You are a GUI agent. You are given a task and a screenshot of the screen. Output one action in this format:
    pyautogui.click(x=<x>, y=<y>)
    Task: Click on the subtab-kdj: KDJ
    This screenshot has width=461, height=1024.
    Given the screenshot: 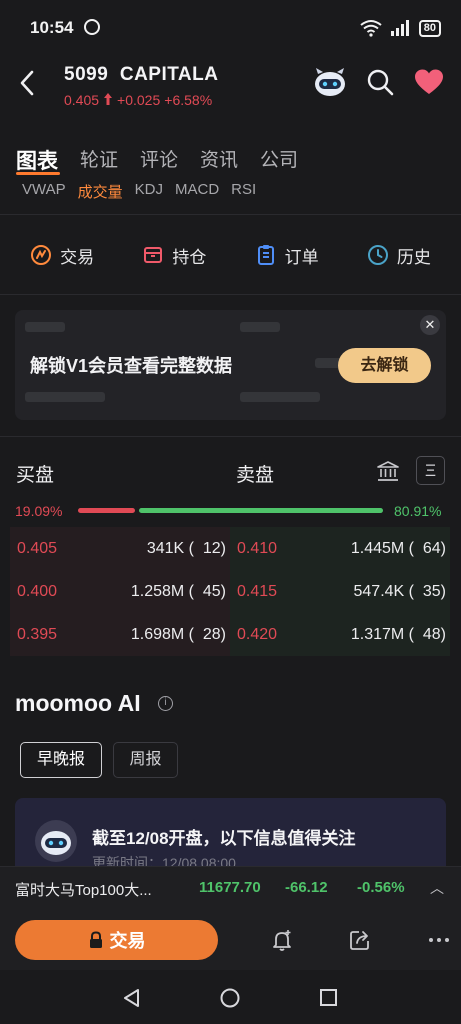 What is the action you would take?
    pyautogui.click(x=149, y=191)
    